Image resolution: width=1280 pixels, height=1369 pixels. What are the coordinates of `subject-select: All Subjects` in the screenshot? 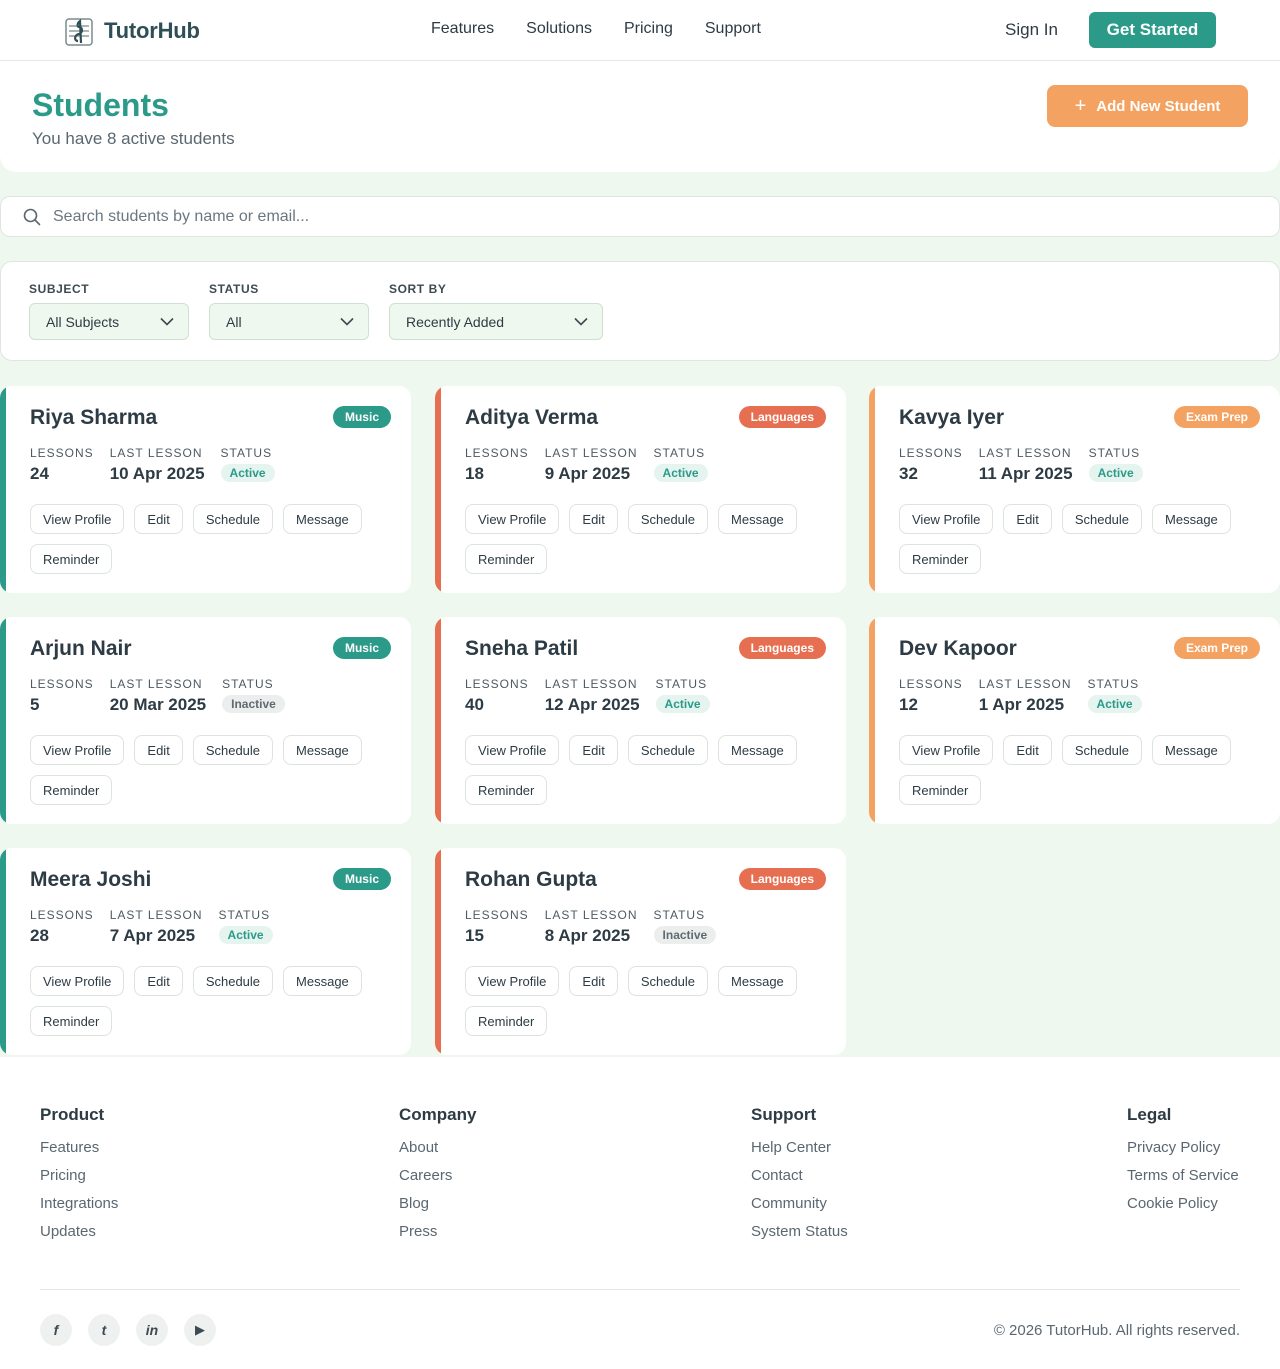 It's located at (109, 321).